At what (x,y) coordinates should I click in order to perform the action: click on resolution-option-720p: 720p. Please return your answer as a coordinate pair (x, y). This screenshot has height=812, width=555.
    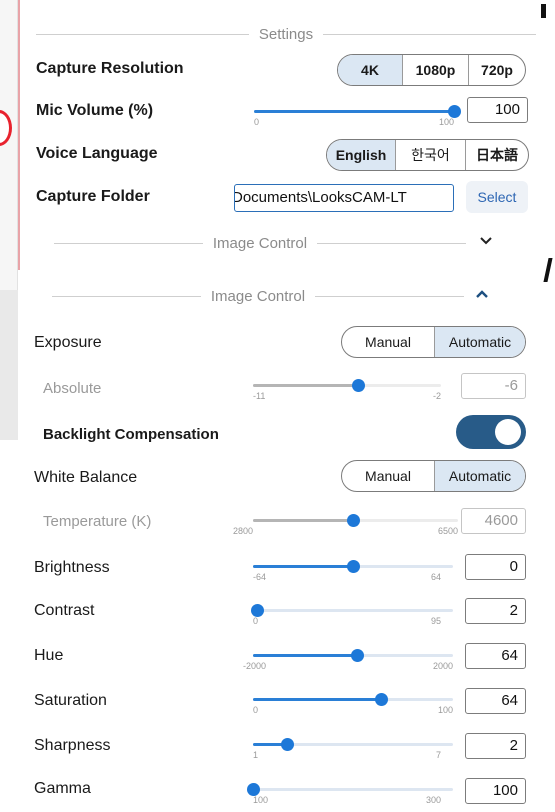
    Looking at the image, I should click on (496, 70).